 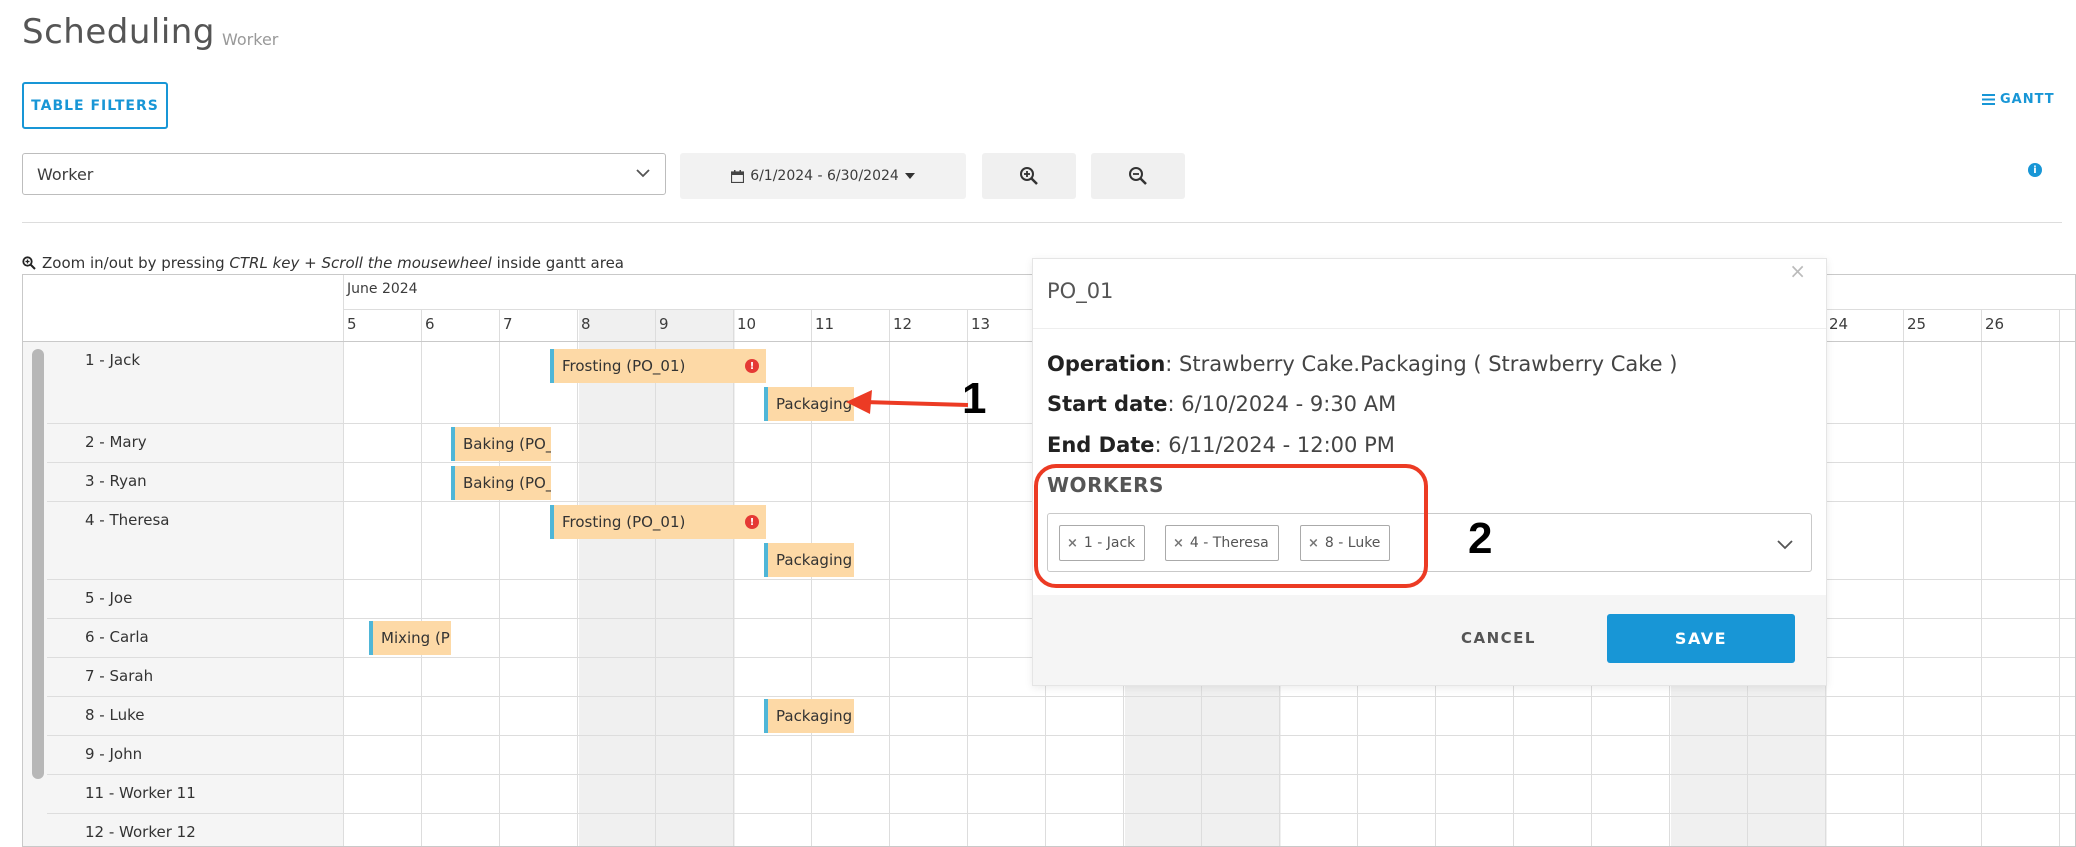 I want to click on day-label: 26, so click(x=1995, y=324).